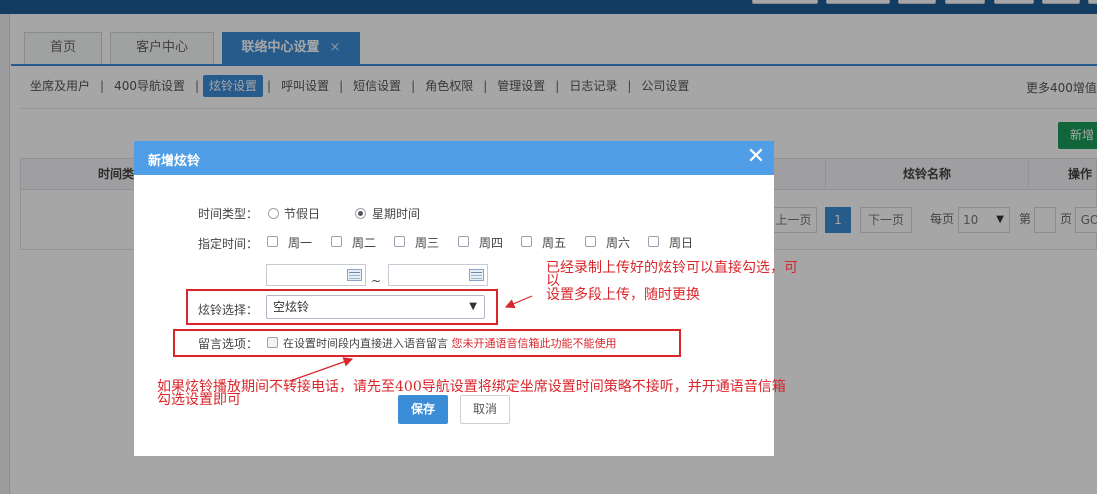 Image resolution: width=1097 pixels, height=494 pixels. Describe the element at coordinates (199, 400) in the screenshot. I see `annotation-voicemail-note-line2: 勾选设置即可` at that location.